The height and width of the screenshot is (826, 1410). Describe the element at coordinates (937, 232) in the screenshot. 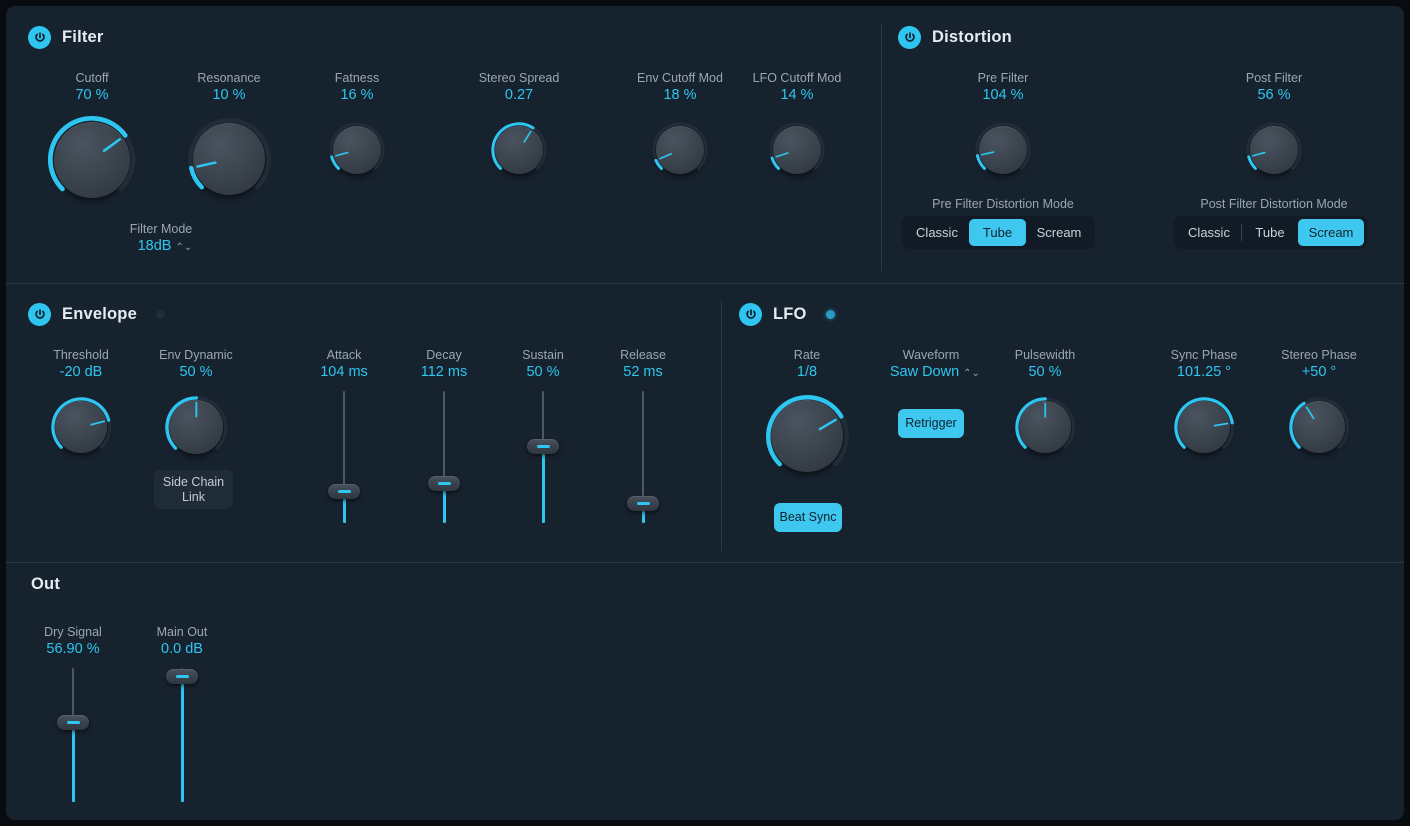

I see `pre-mode-classic: Classic` at that location.